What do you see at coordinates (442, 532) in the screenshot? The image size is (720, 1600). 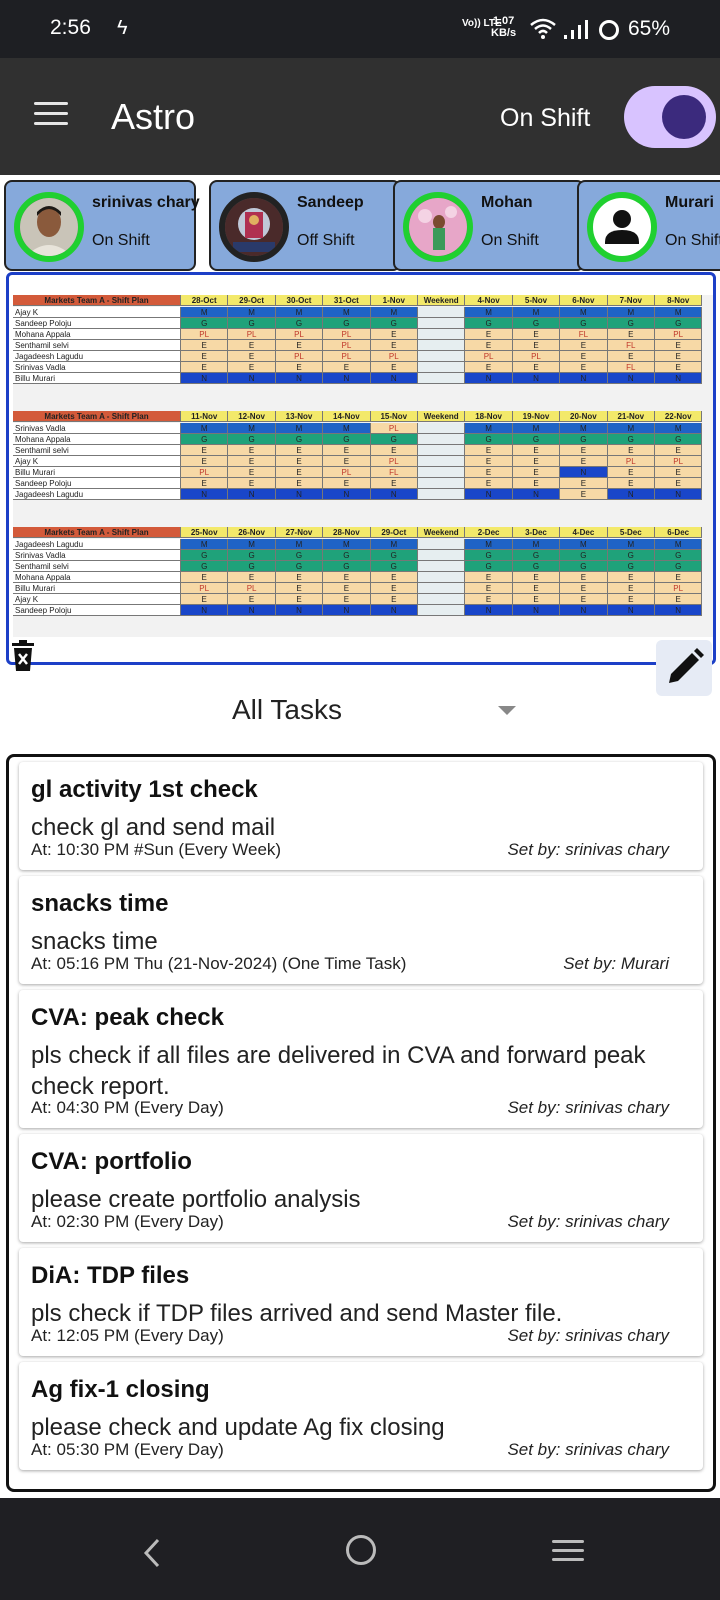 I see `shift-plan-date: Weekend` at bounding box center [442, 532].